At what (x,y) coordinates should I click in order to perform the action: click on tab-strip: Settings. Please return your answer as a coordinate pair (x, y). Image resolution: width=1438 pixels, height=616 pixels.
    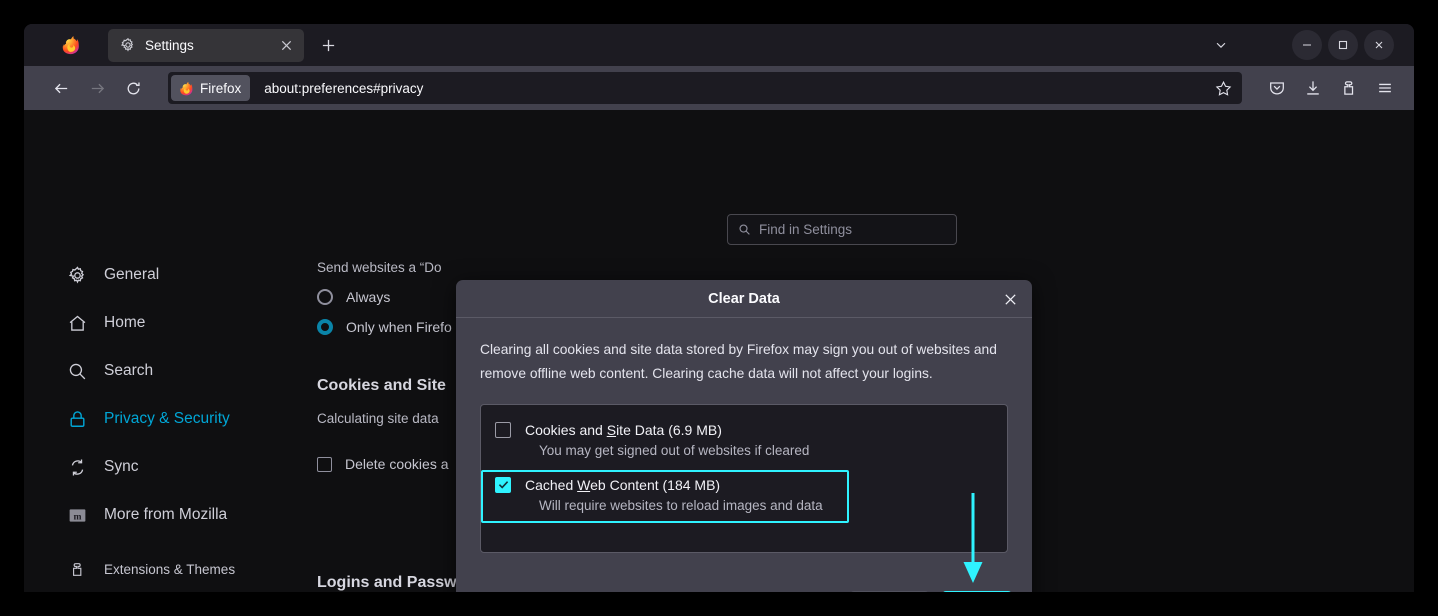
    Looking at the image, I should click on (719, 45).